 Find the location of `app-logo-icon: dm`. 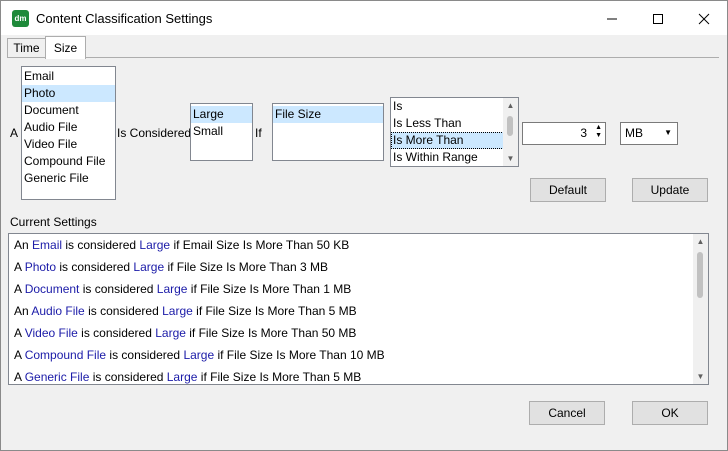

app-logo-icon: dm is located at coordinates (20, 18).